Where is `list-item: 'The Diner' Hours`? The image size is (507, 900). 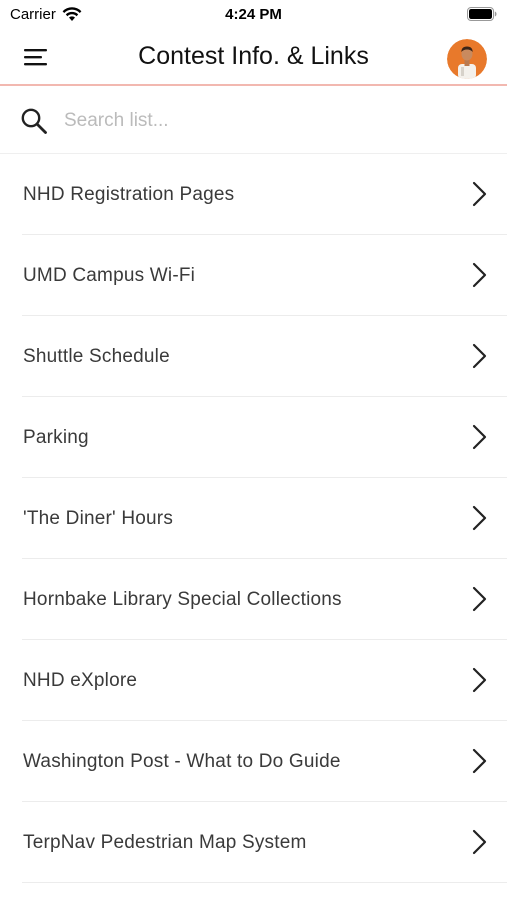 list-item: 'The Diner' Hours is located at coordinates (253, 518).